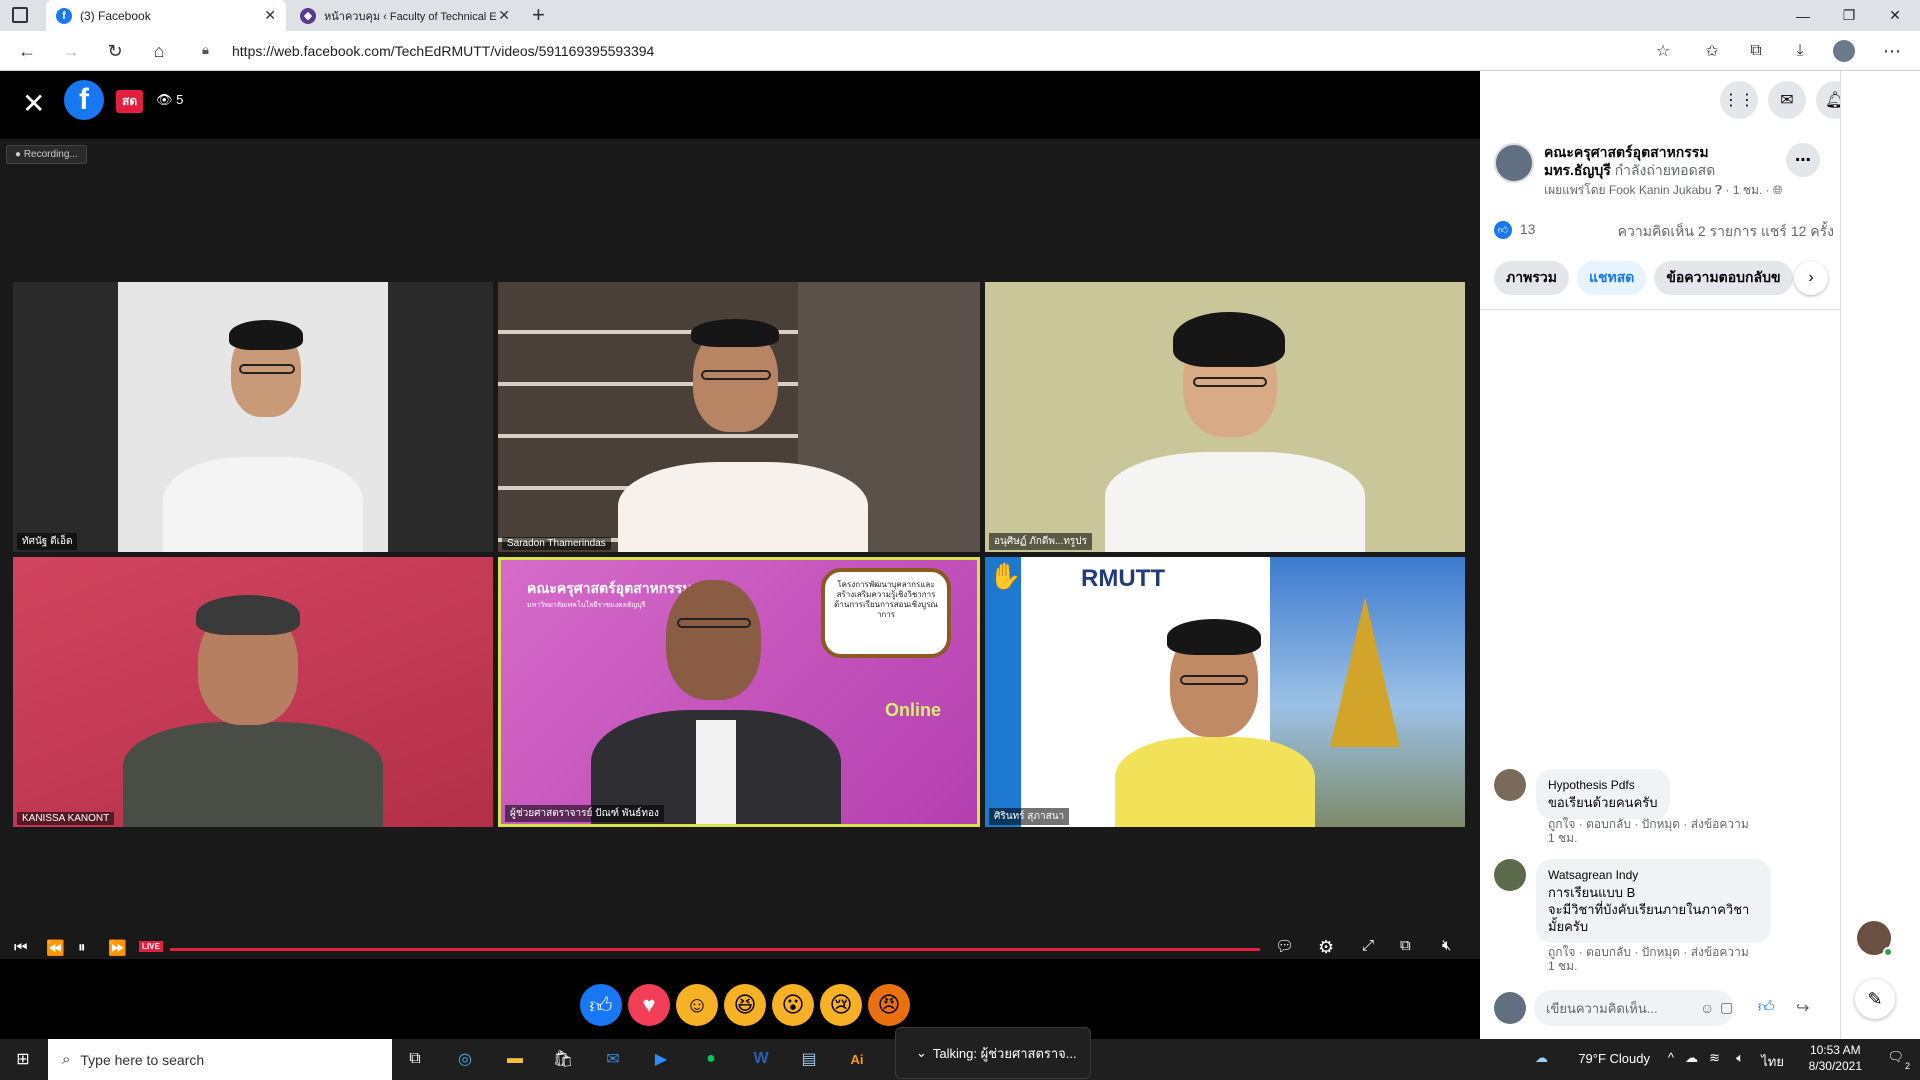 Image resolution: width=1920 pixels, height=1080 pixels. I want to click on picture-in-picture-icon: ⧉, so click(1405, 945).